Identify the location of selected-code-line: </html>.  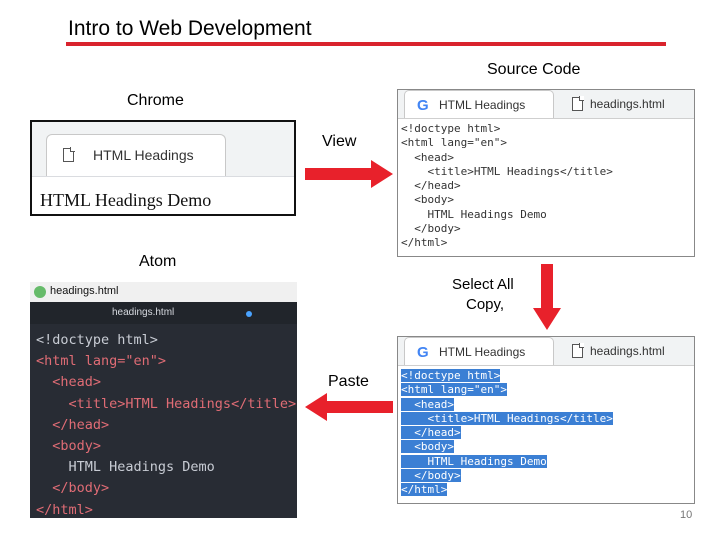
(424, 490).